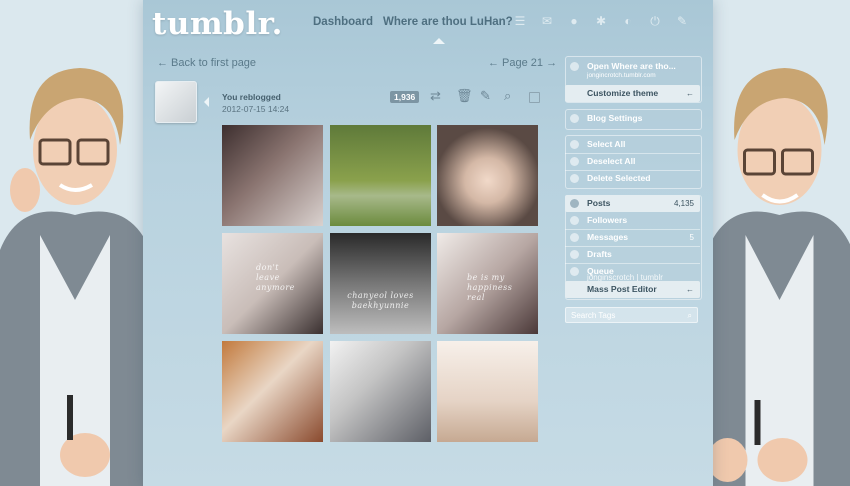 The width and height of the screenshot is (850, 486). What do you see at coordinates (435, 96) in the screenshot?
I see `reblog-icon: ⇄` at bounding box center [435, 96].